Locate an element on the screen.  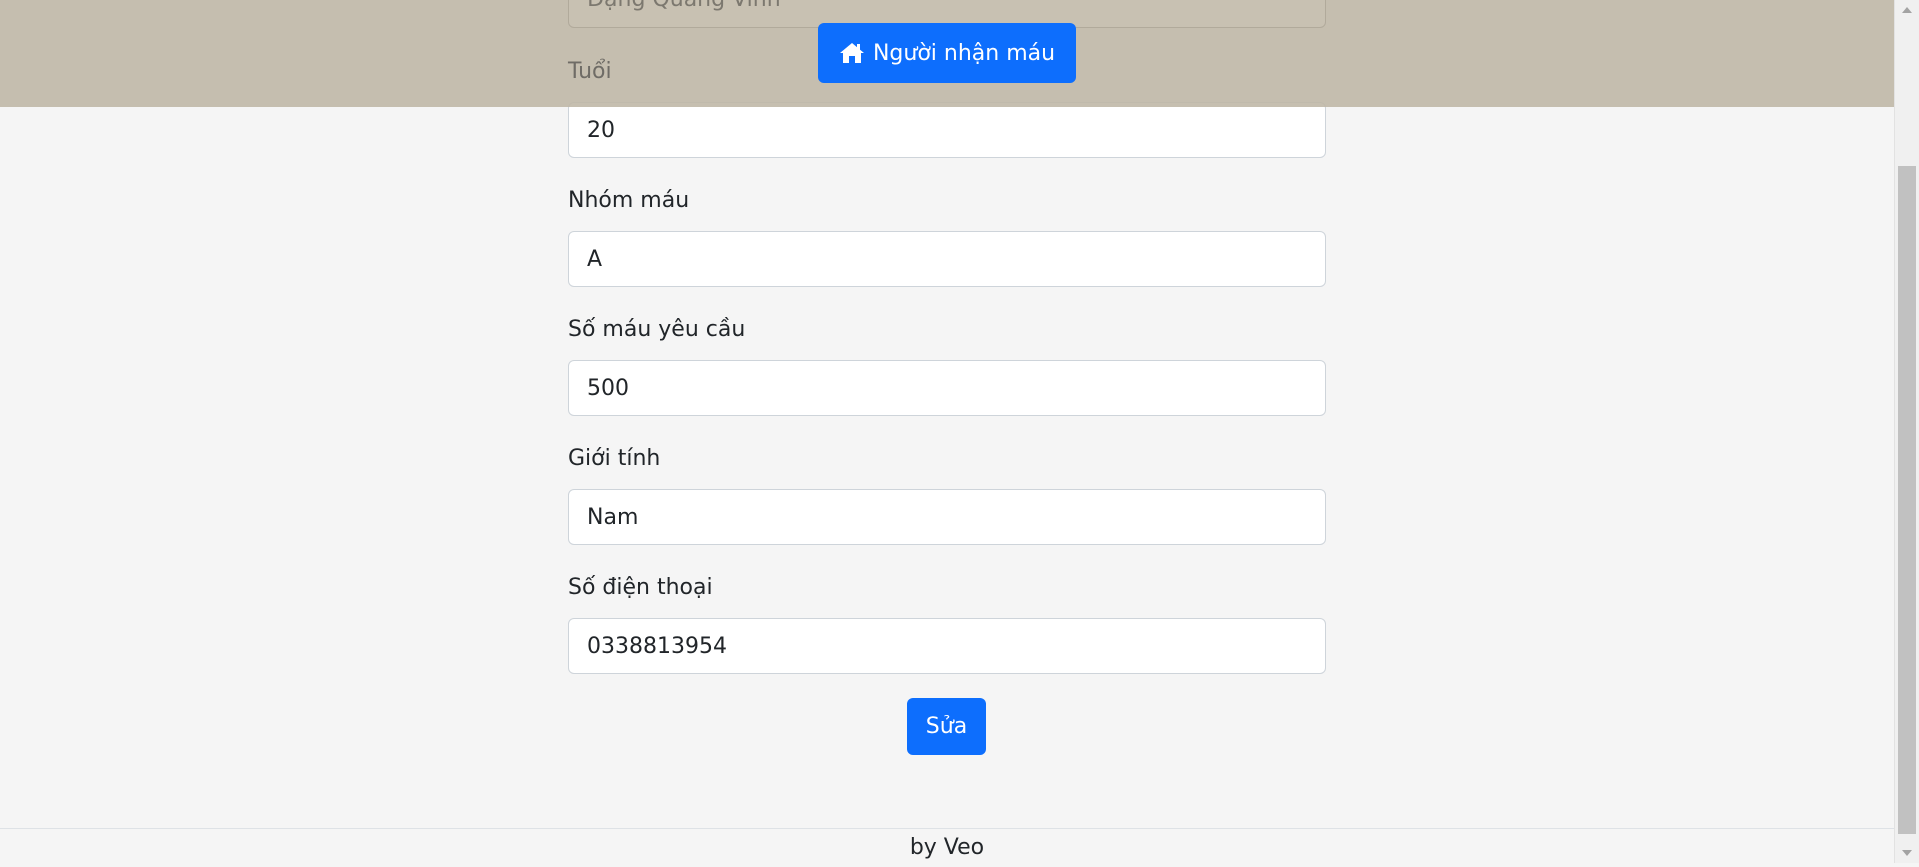
requested-amount-label: Số máu yêu cầu is located at coordinates (657, 329).